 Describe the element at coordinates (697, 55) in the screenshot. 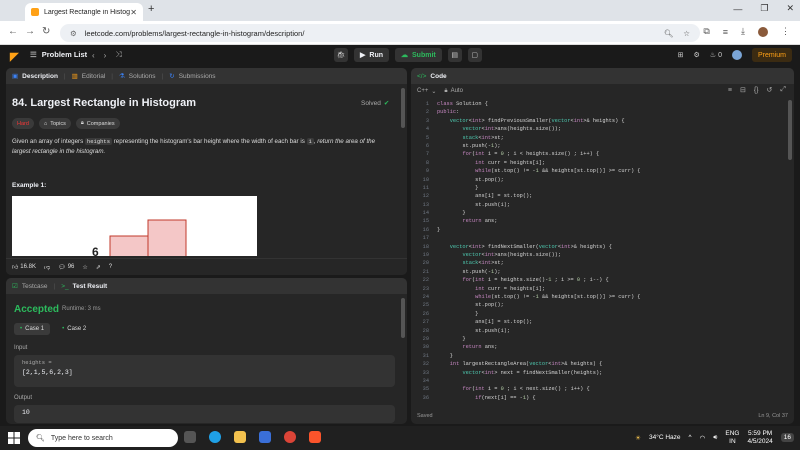

I see `settings-gear-icon: ⚙` at that location.